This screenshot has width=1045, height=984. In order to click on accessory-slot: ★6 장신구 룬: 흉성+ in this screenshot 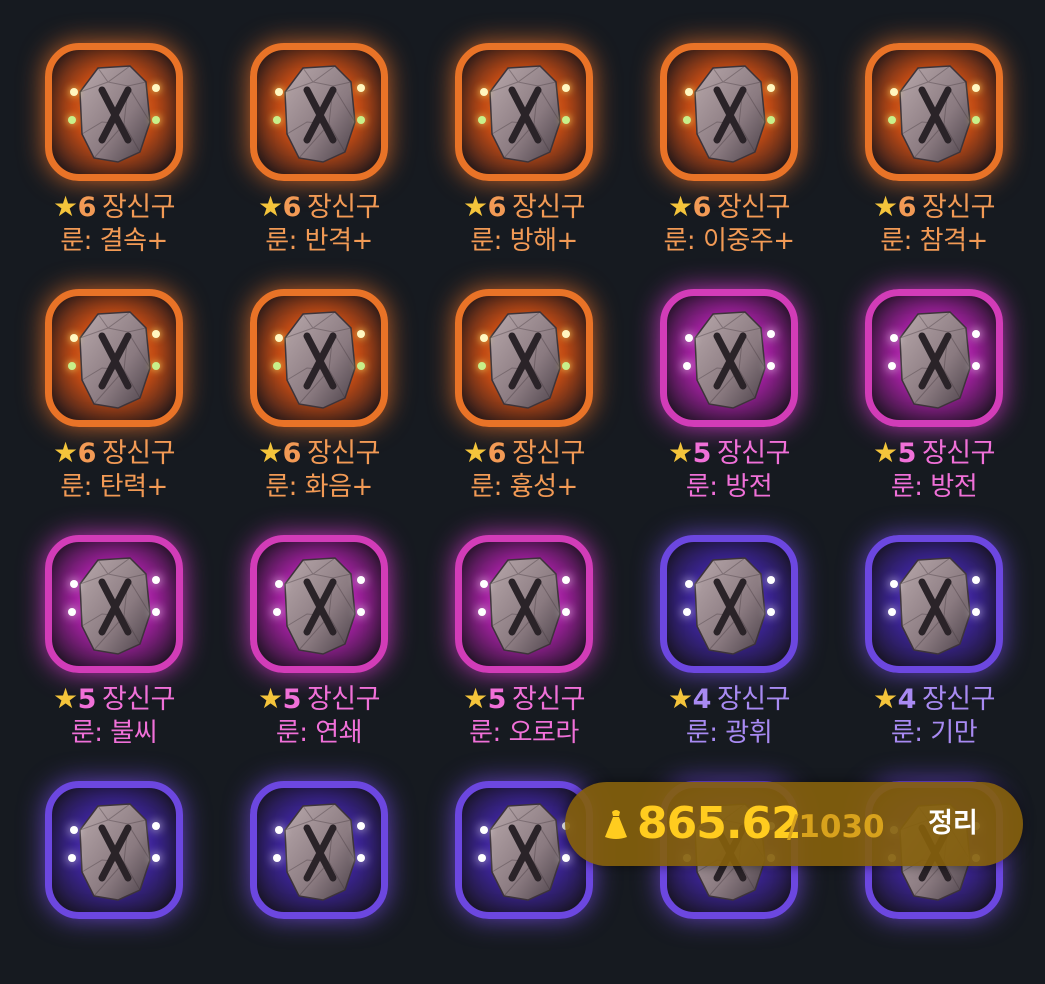, I will do `click(512, 374)`.